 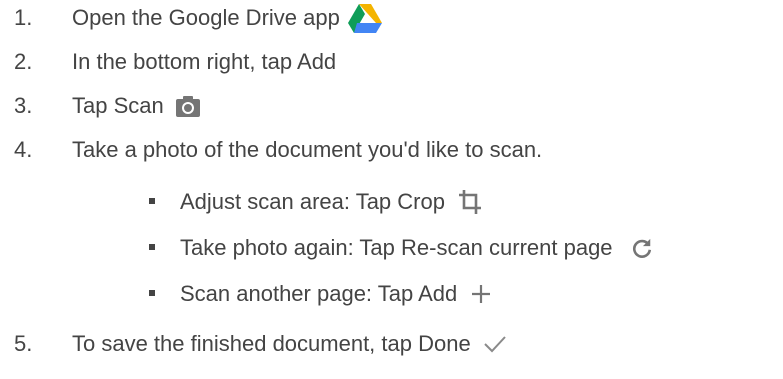 I want to click on crop-icon, so click(x=469, y=202).